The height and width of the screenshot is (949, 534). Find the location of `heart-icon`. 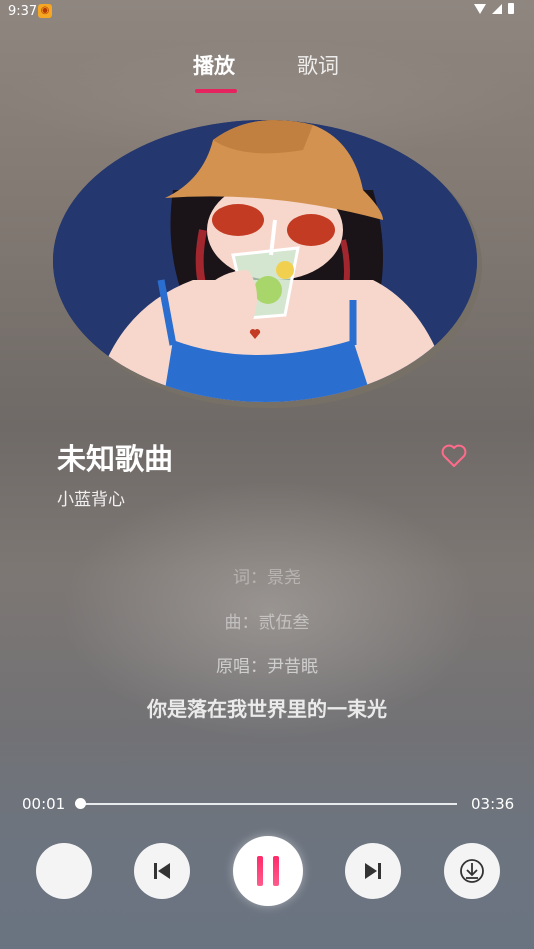

heart-icon is located at coordinates (454, 455).